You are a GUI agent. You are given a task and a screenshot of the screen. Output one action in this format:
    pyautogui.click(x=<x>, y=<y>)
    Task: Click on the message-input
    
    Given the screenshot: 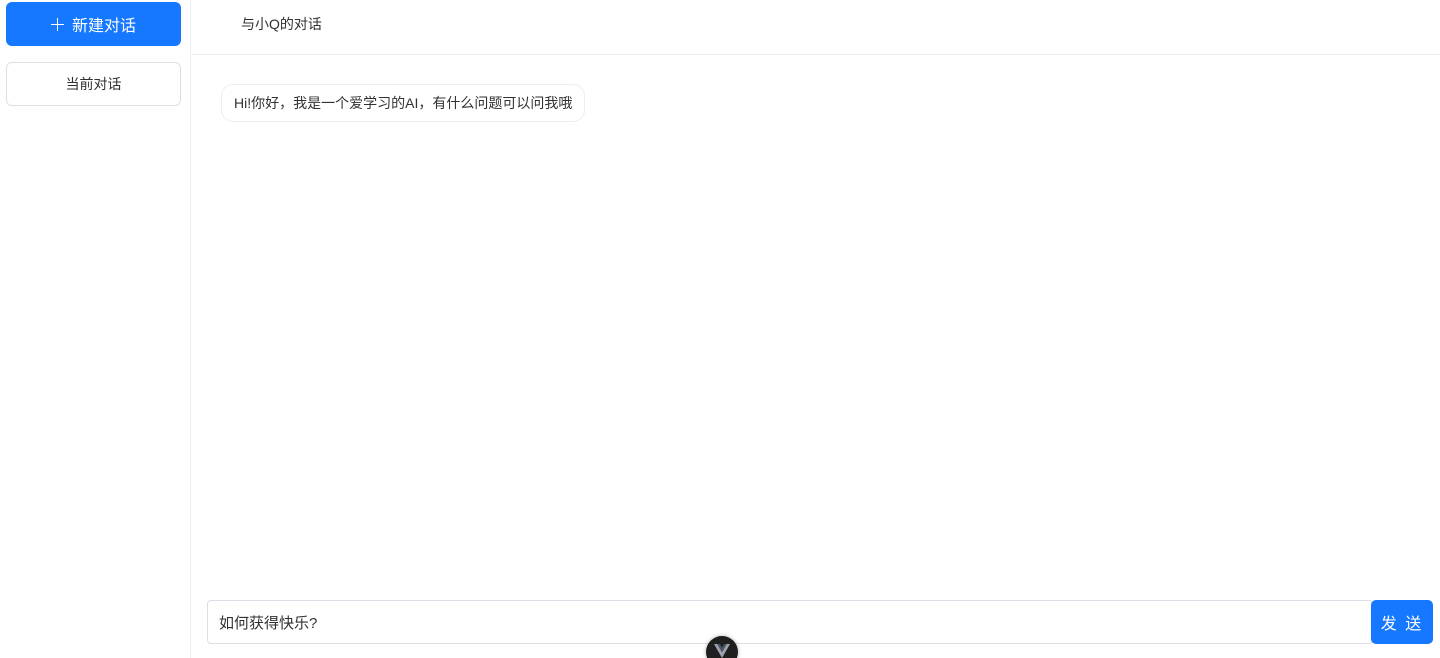 What is the action you would take?
    pyautogui.click(x=790, y=622)
    